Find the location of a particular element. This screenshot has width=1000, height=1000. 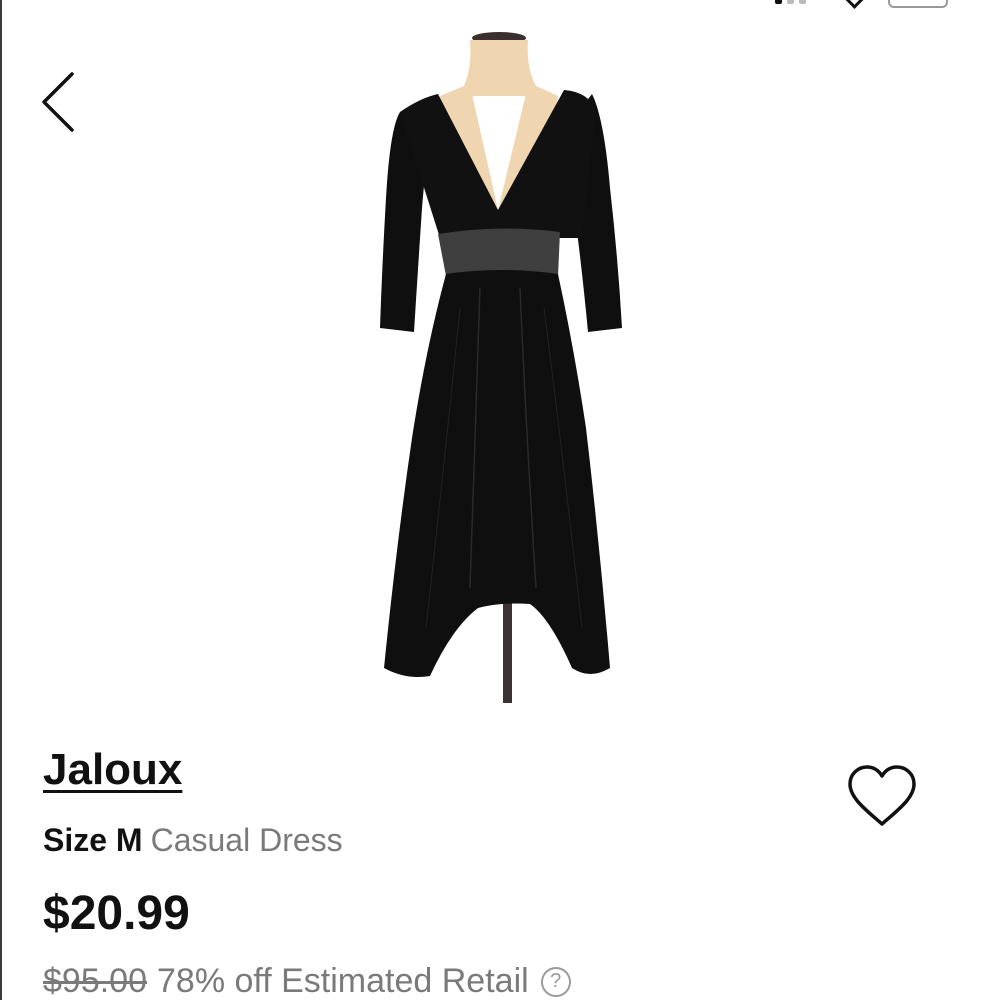

chevron-left-icon is located at coordinates (58, 102).